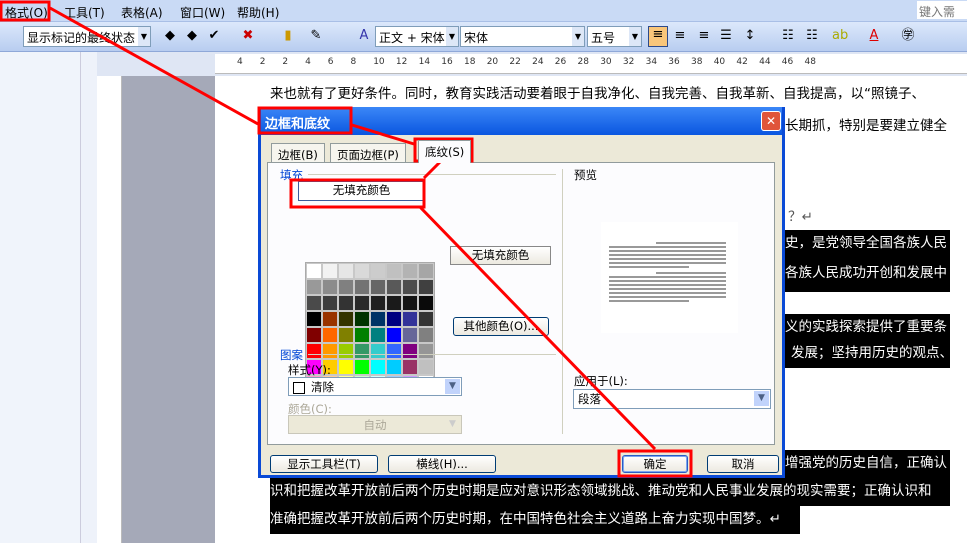 The width and height of the screenshot is (967, 543). Describe the element at coordinates (655, 464) in the screenshot. I see `ok-button: 确定` at that location.